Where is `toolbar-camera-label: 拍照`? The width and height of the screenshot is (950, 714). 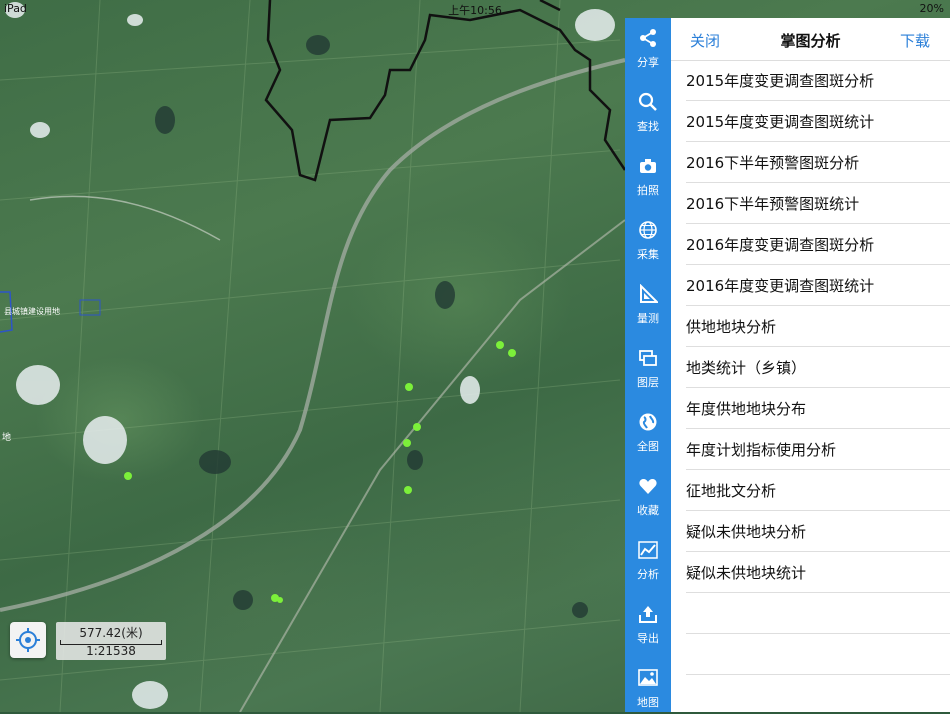
toolbar-camera-label: 拍照 is located at coordinates (648, 190).